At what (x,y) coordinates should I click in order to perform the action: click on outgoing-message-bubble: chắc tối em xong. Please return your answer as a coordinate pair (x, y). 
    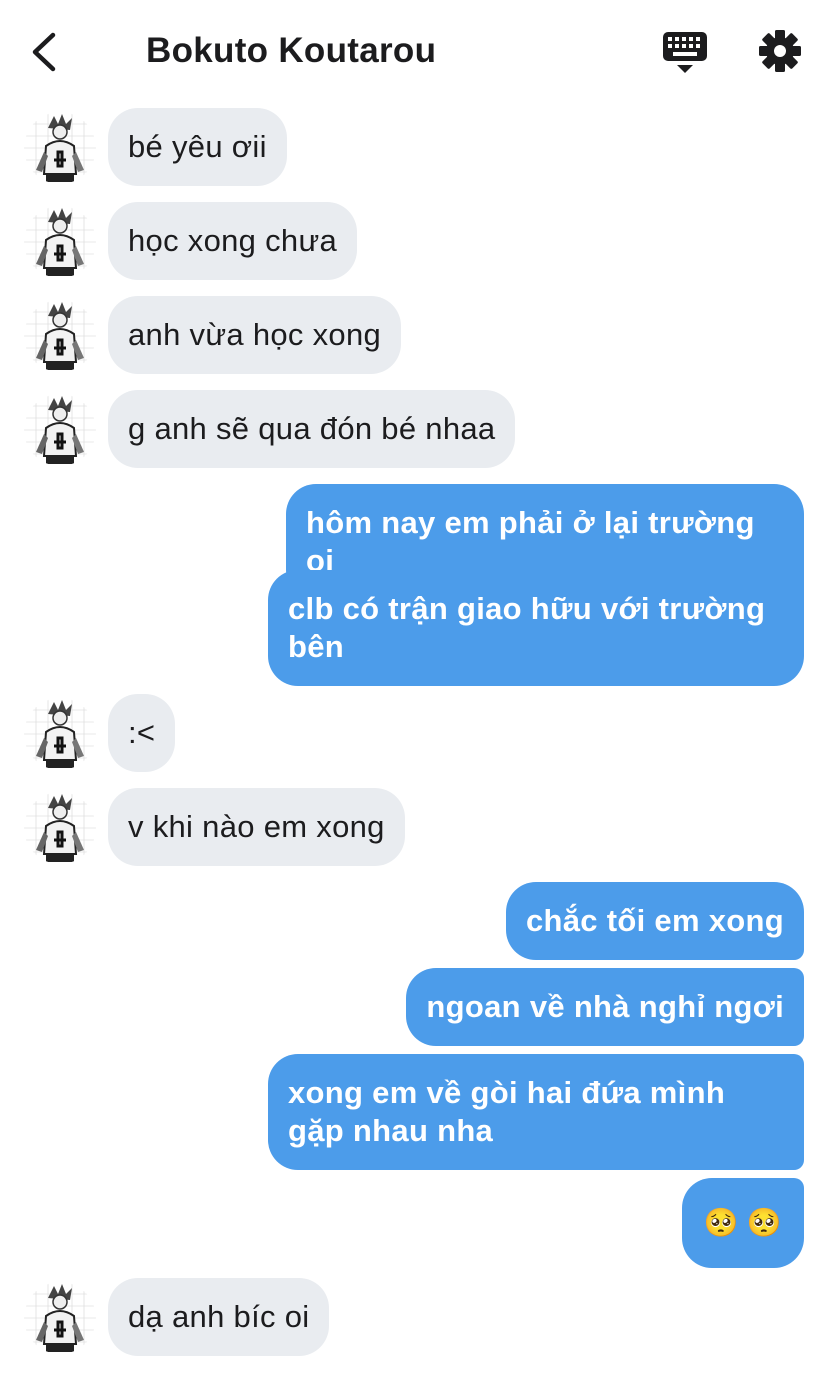
    Looking at the image, I should click on (654, 921).